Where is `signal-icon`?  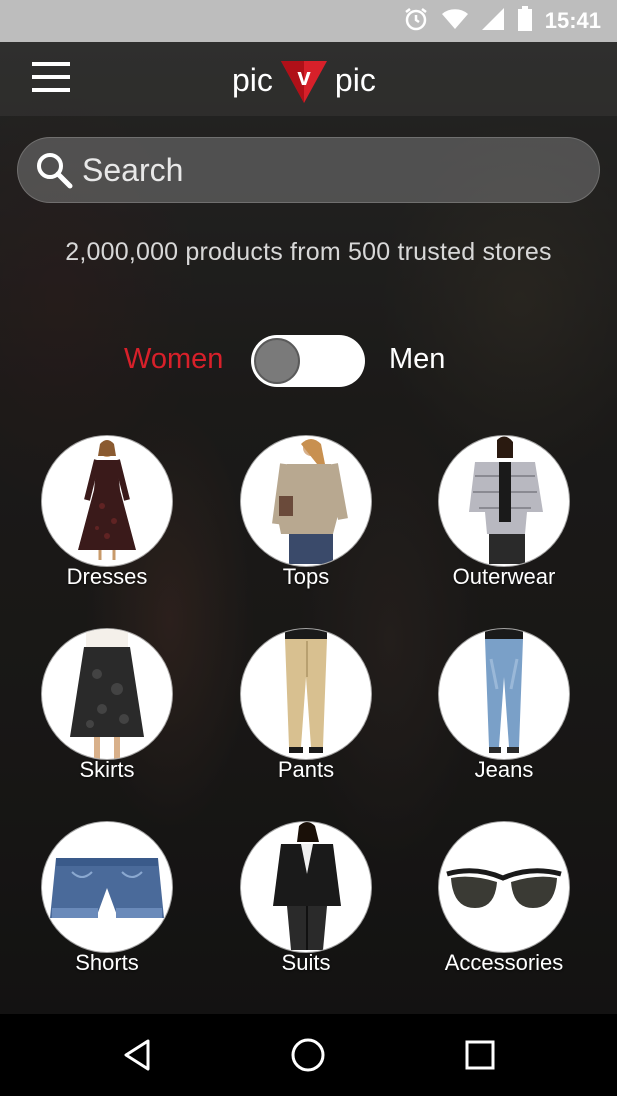
signal-icon is located at coordinates (493, 21).